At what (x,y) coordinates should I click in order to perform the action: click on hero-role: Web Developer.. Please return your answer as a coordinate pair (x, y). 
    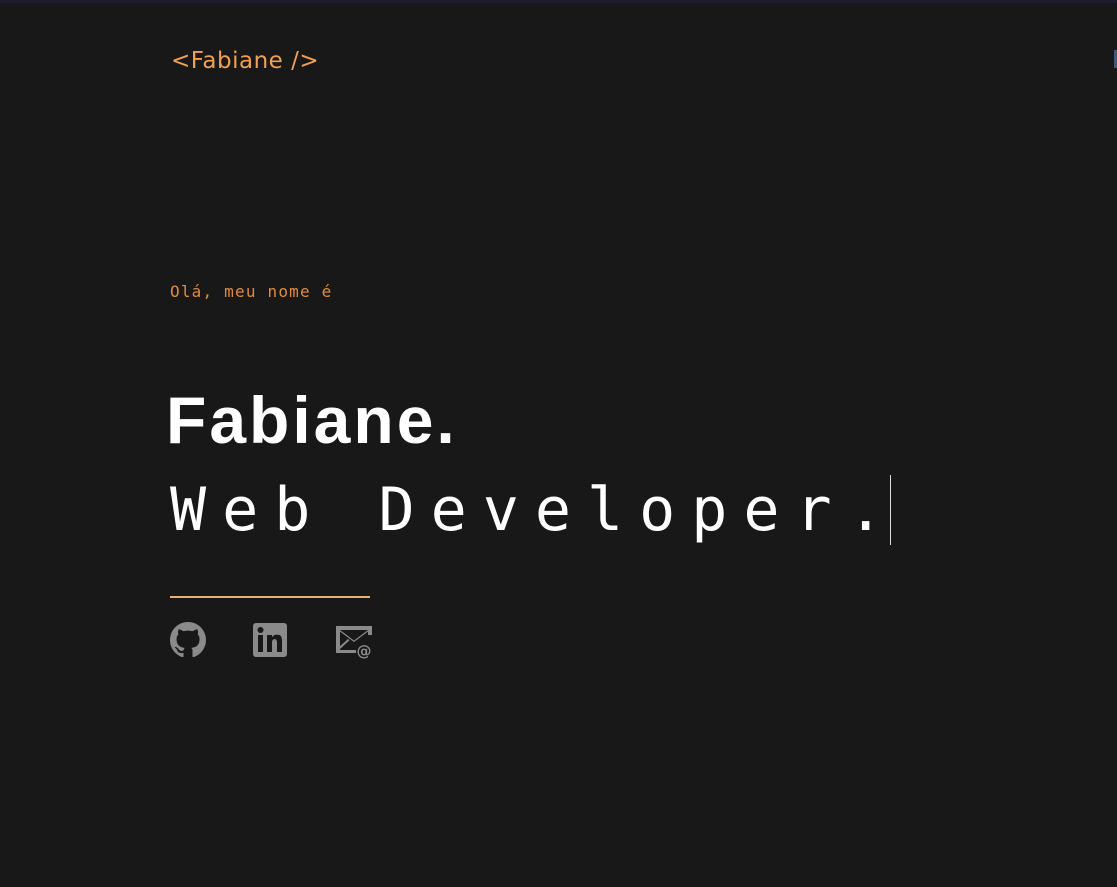
    Looking at the image, I should click on (535, 510).